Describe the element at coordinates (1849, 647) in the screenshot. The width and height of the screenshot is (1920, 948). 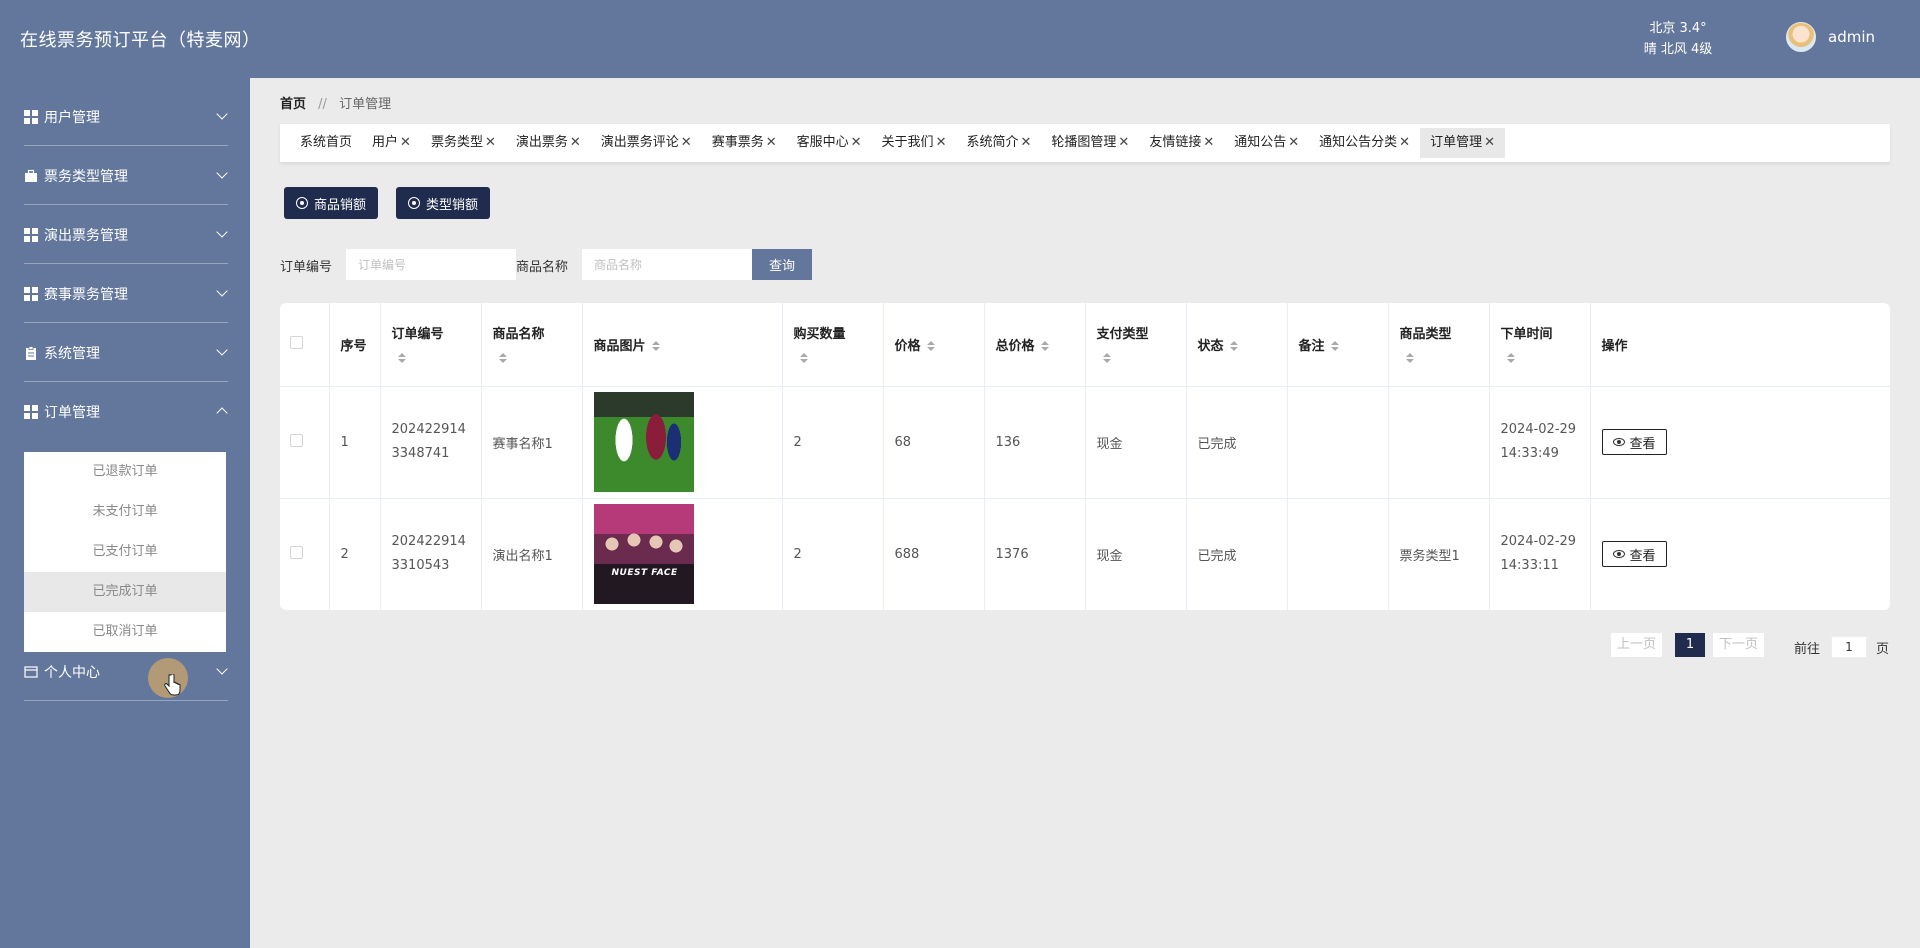
I see `goto-page-input: 1` at that location.